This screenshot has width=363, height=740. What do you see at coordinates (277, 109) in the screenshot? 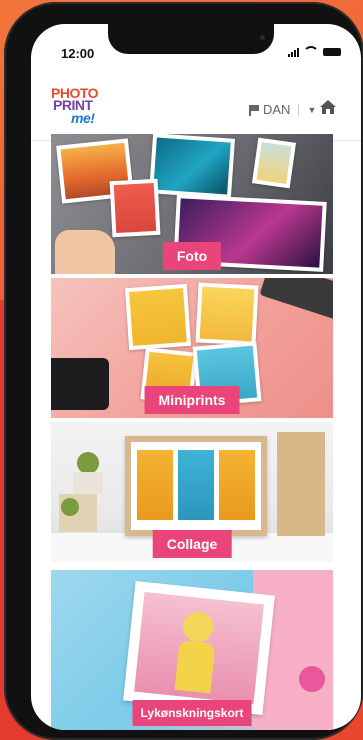
I see `language-code: DAN` at bounding box center [277, 109].